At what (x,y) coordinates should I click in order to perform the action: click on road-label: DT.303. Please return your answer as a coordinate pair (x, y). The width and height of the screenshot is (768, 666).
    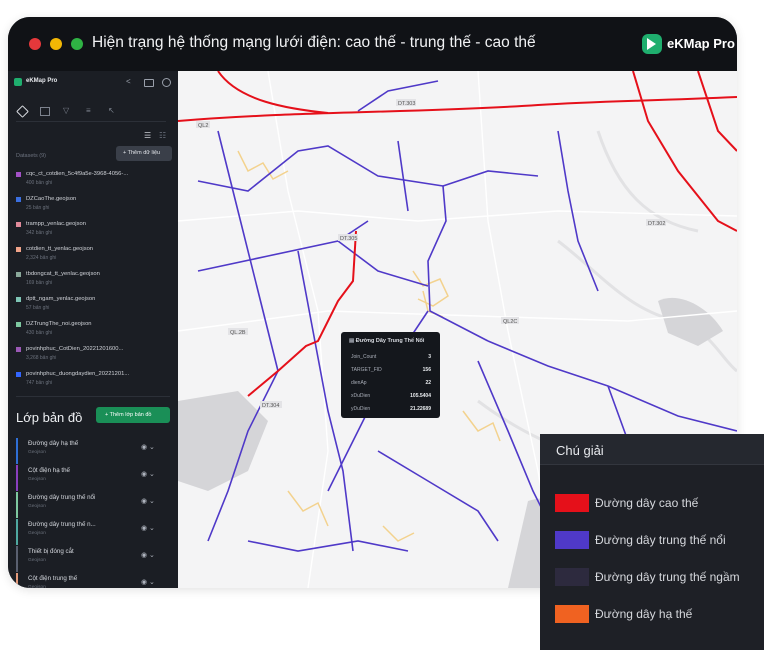
    Looking at the image, I should click on (406, 104).